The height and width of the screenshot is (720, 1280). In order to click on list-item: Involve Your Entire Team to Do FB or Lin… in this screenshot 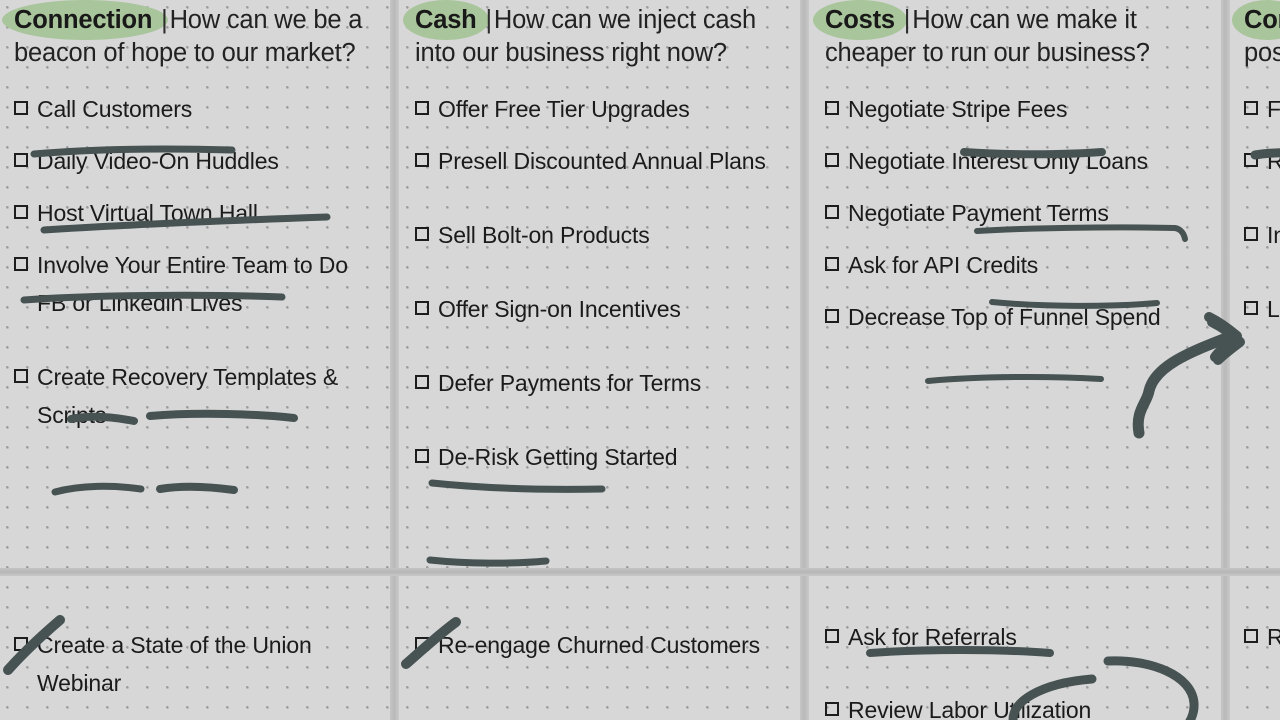, I will do `click(198, 284)`.